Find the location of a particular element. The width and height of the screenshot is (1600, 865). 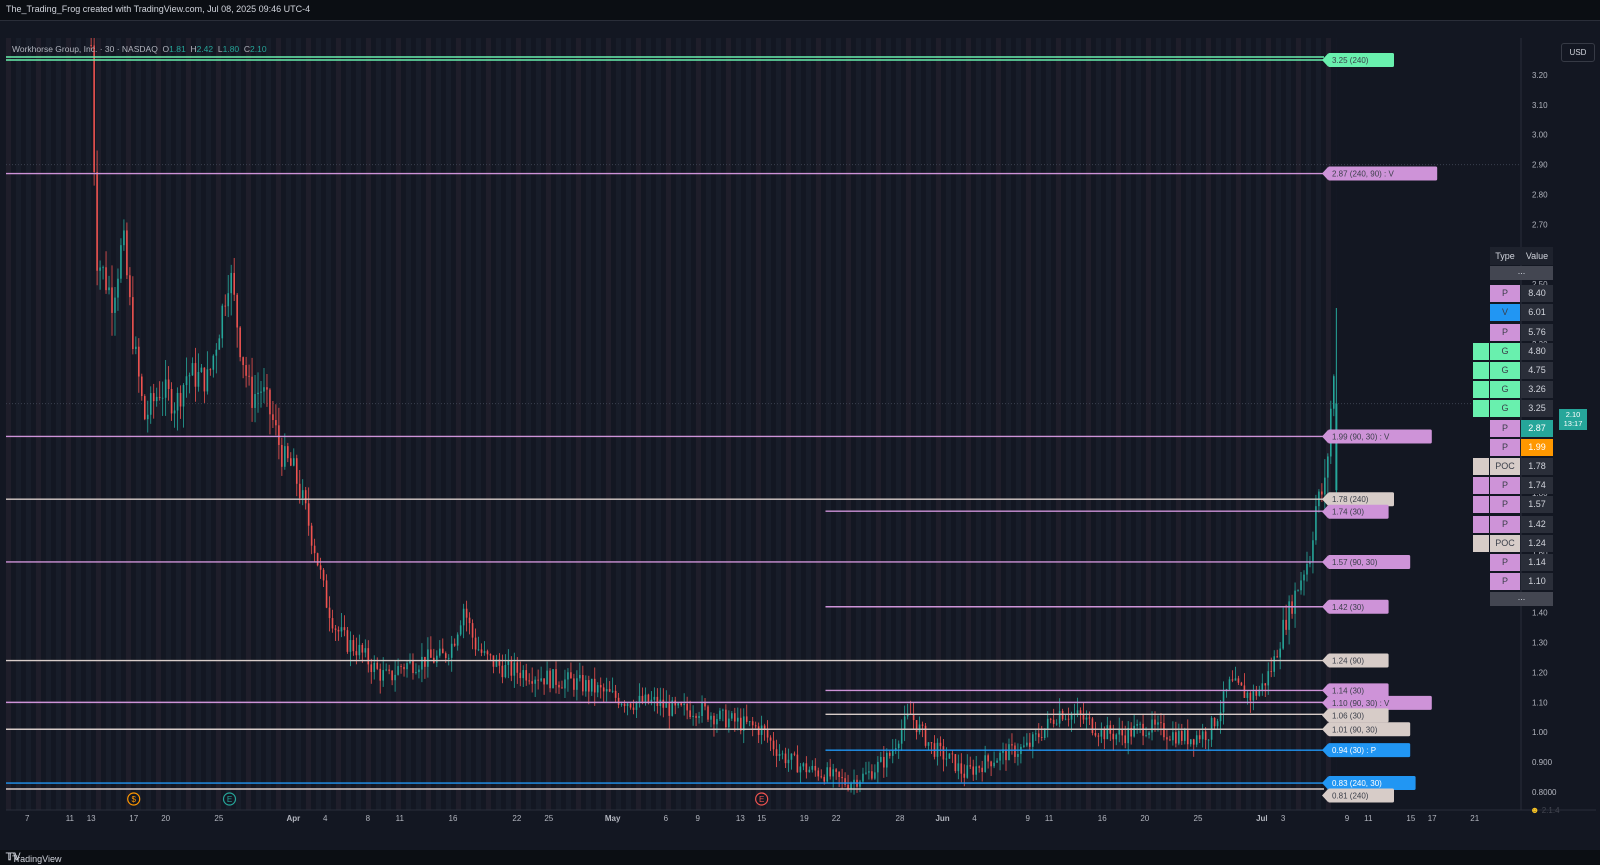

high-value: 2.42 is located at coordinates (205, 49).